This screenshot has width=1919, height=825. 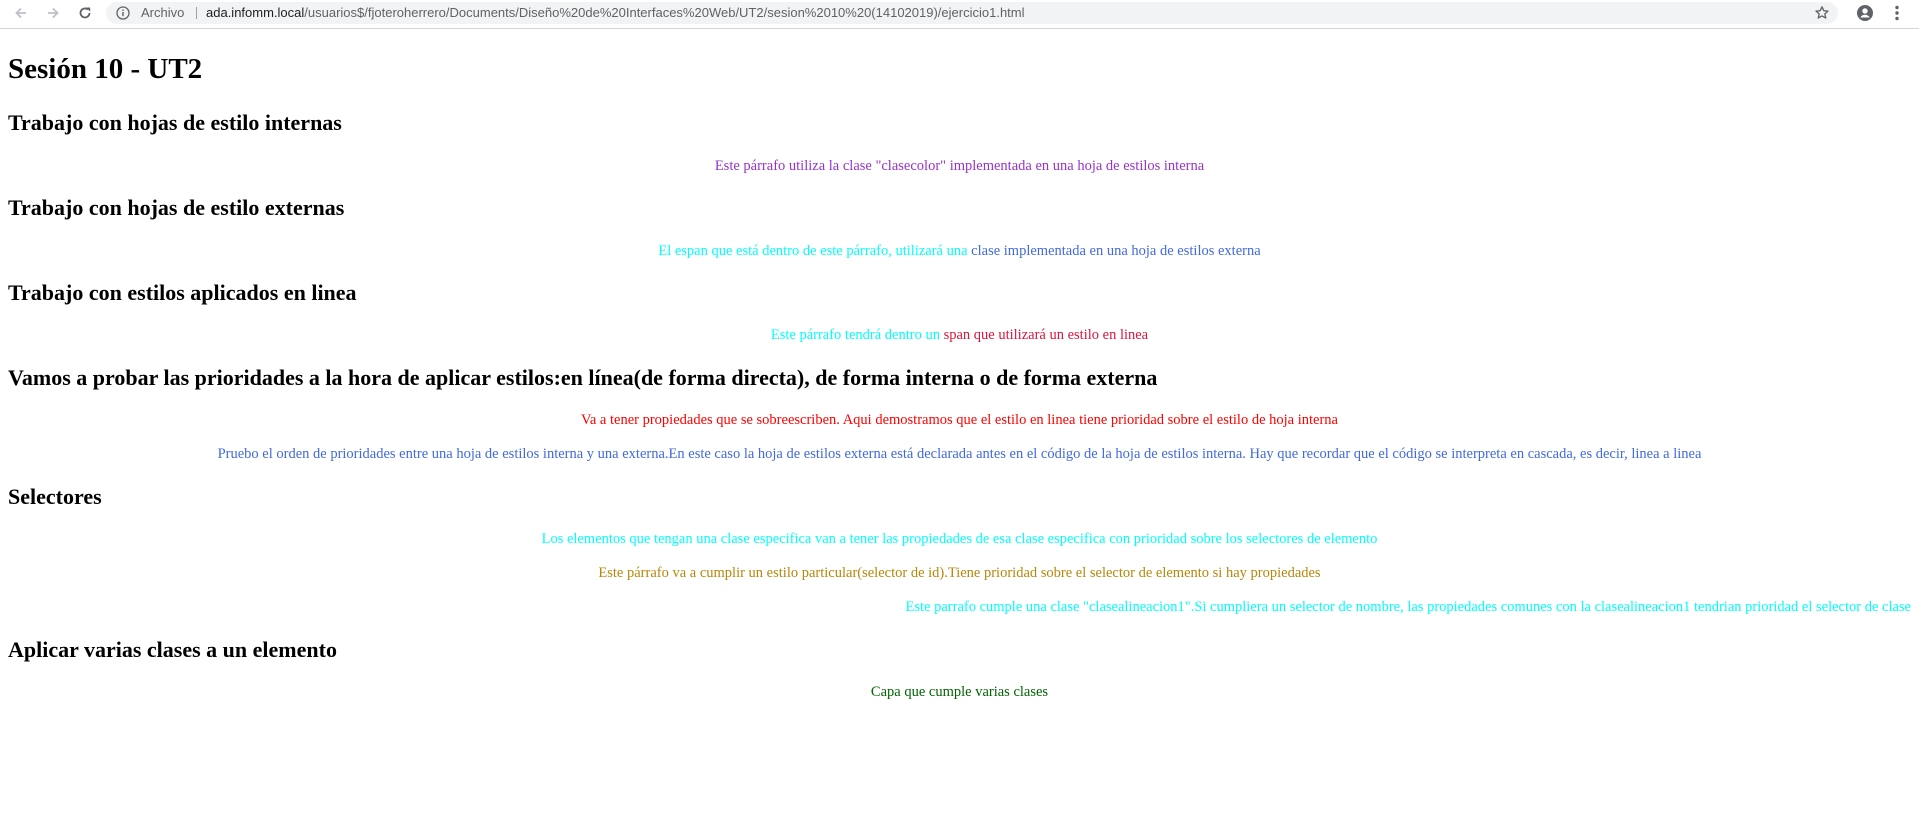 I want to click on heading-external-styles: Trabajo con hojas de estilo externas, so click(x=176, y=207).